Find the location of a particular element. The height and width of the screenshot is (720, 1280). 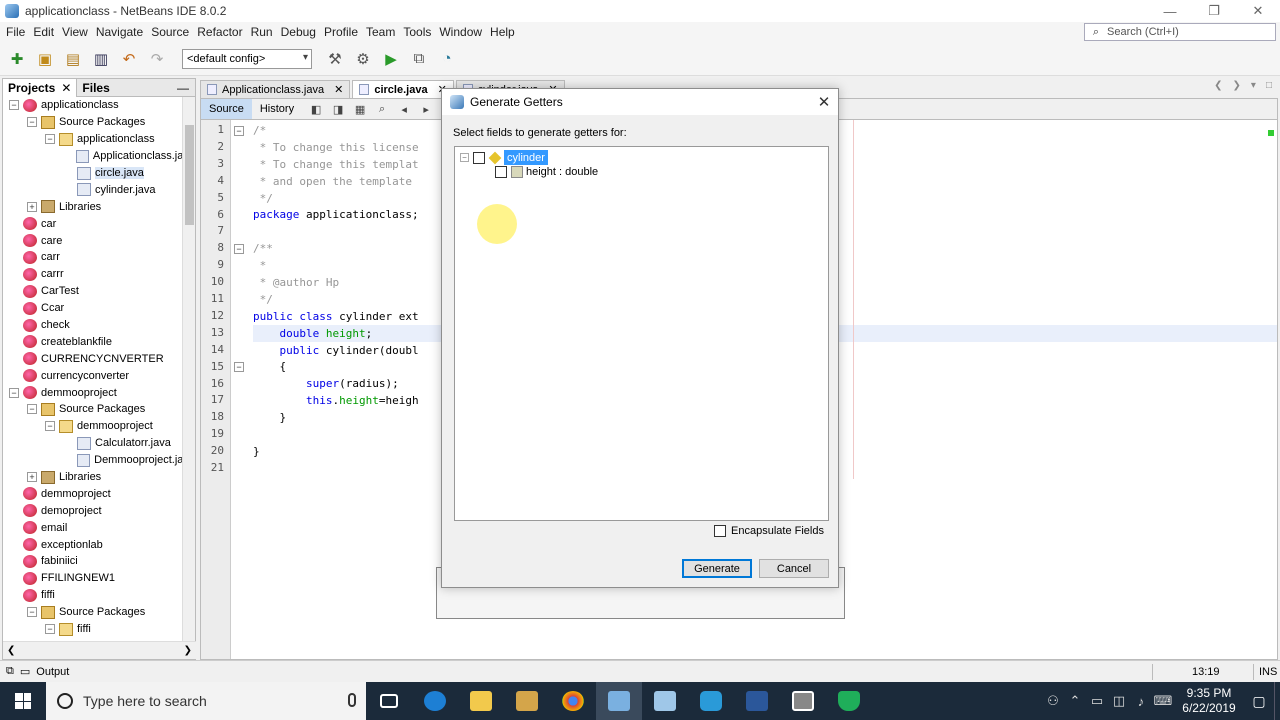

tree-item: Ccar is located at coordinates (99, 308).